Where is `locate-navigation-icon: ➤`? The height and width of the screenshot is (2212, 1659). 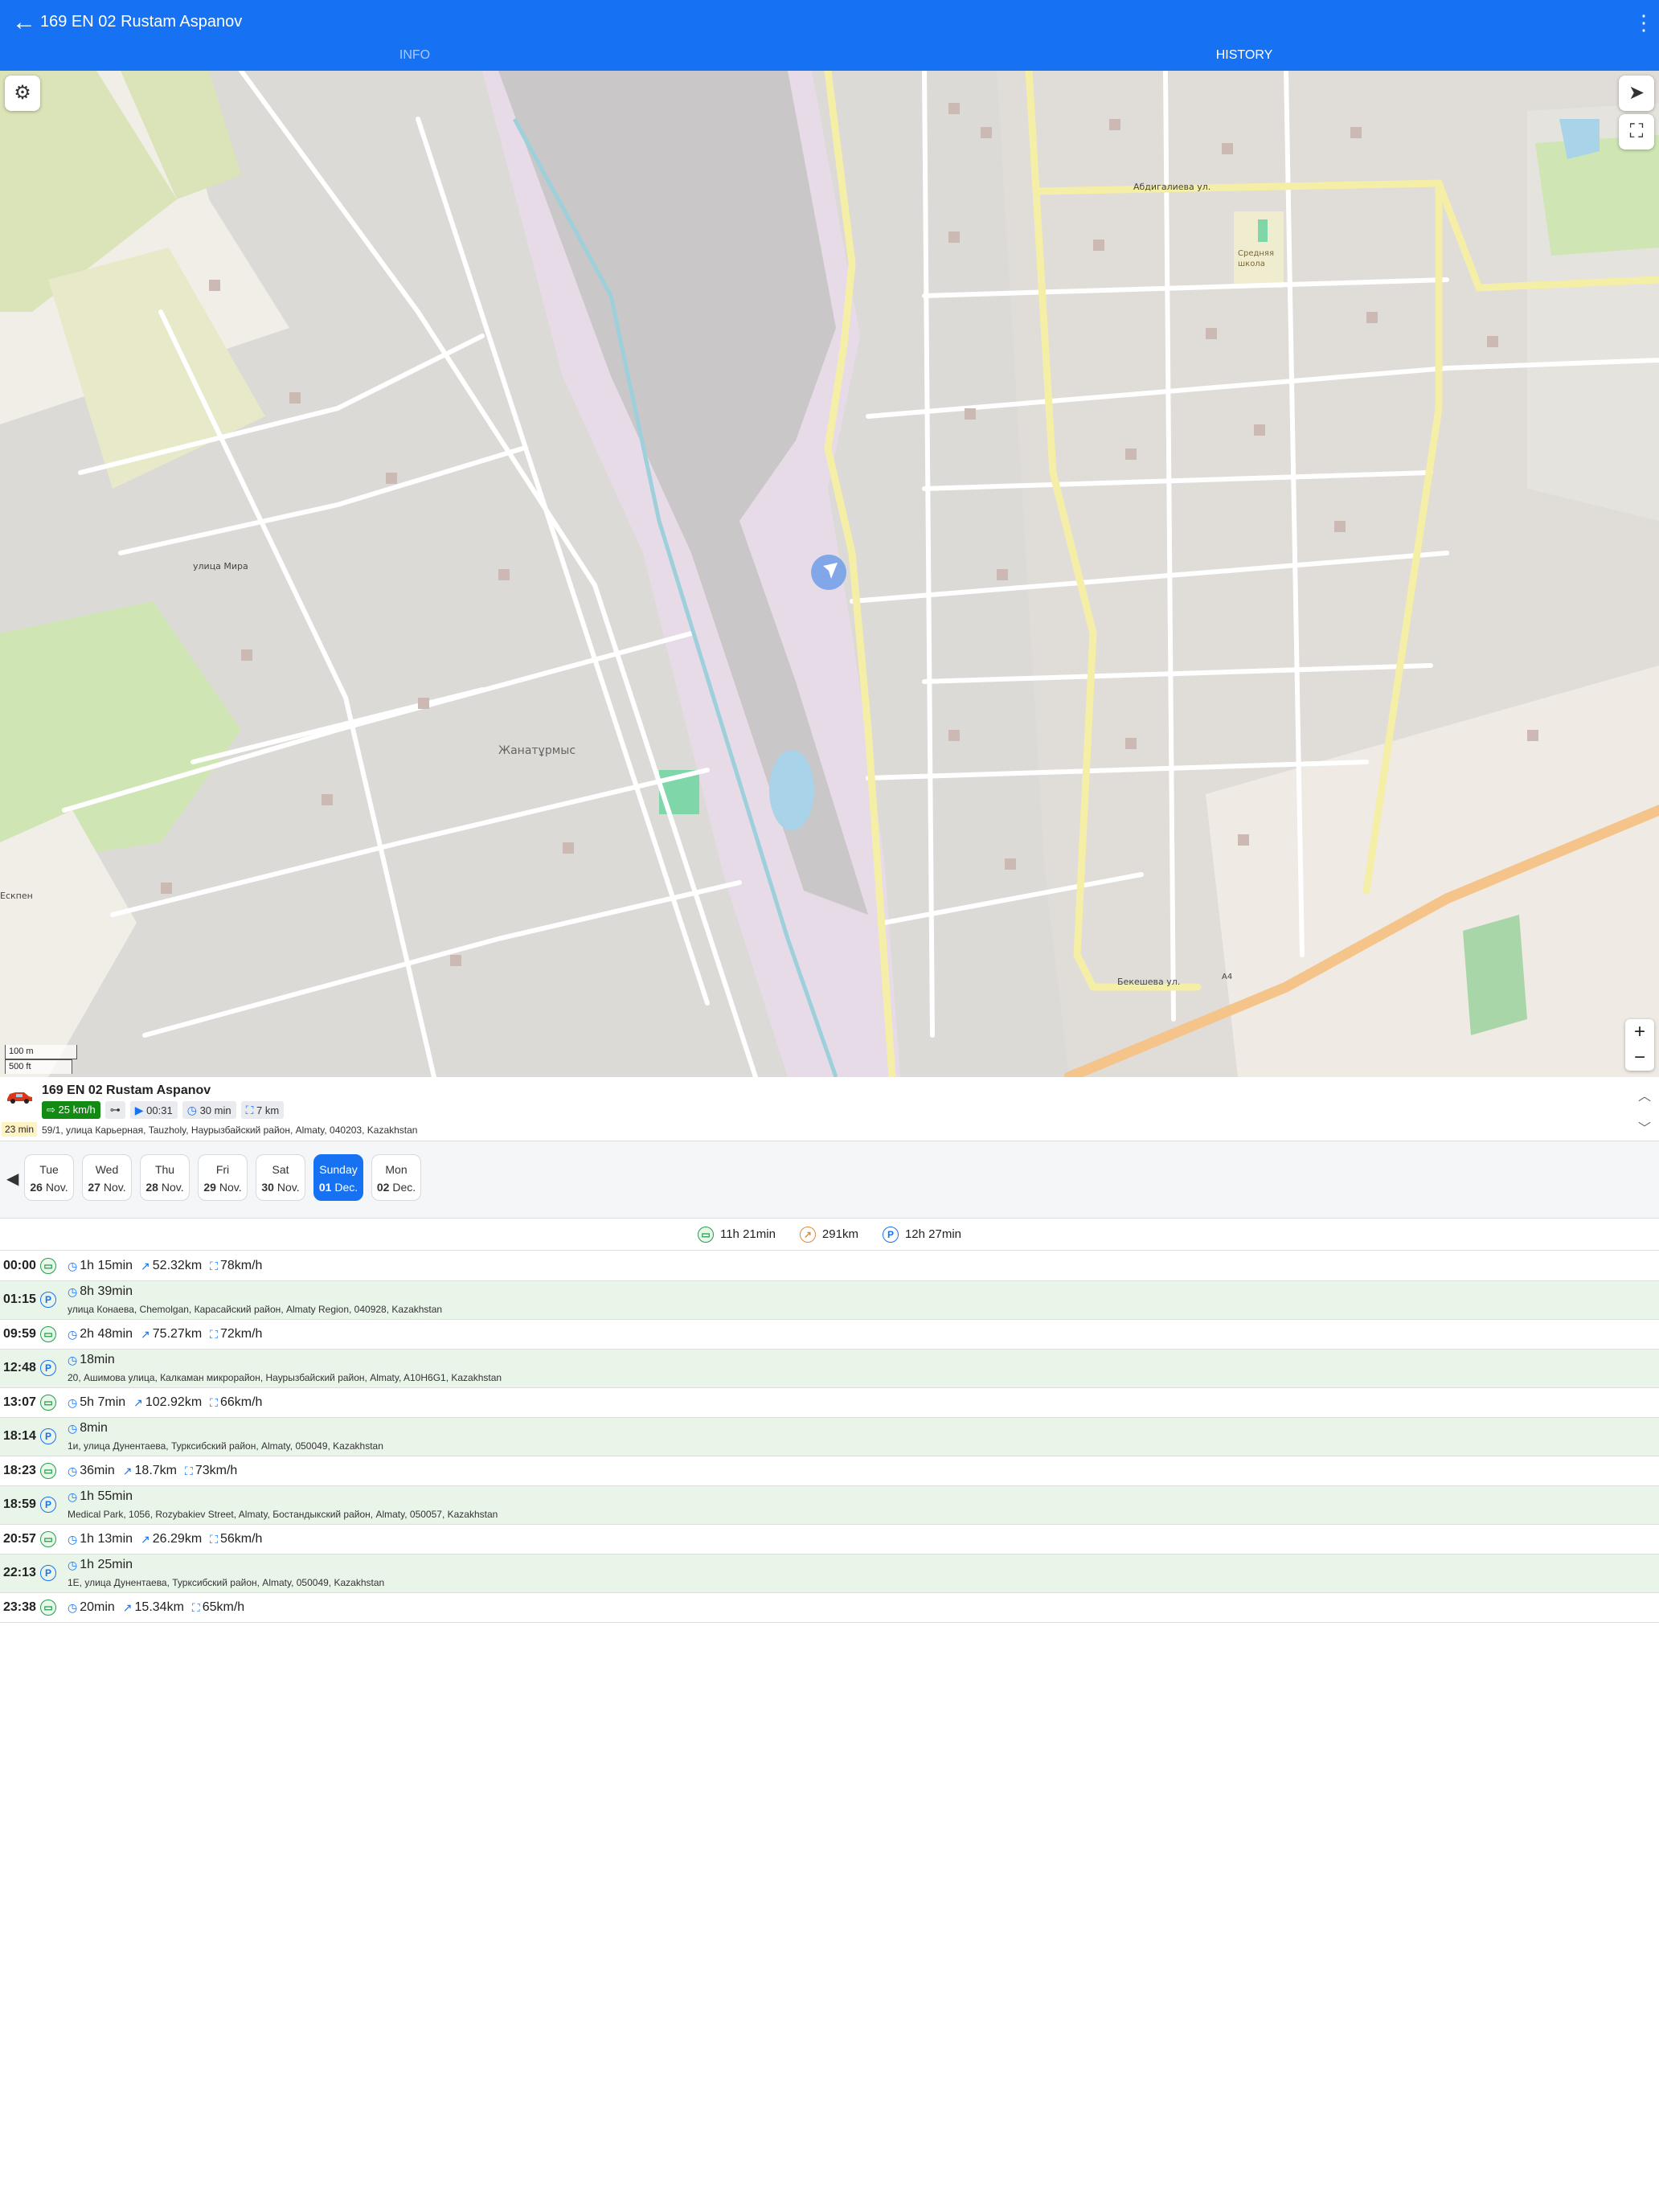 locate-navigation-icon: ➤ is located at coordinates (1636, 93).